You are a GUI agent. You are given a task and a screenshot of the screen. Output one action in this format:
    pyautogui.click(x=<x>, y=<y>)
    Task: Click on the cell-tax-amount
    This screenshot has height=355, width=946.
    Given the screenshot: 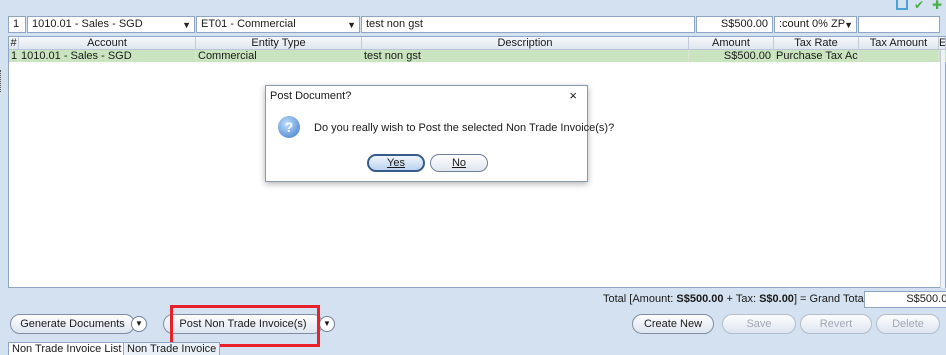 What is the action you would take?
    pyautogui.click(x=899, y=56)
    